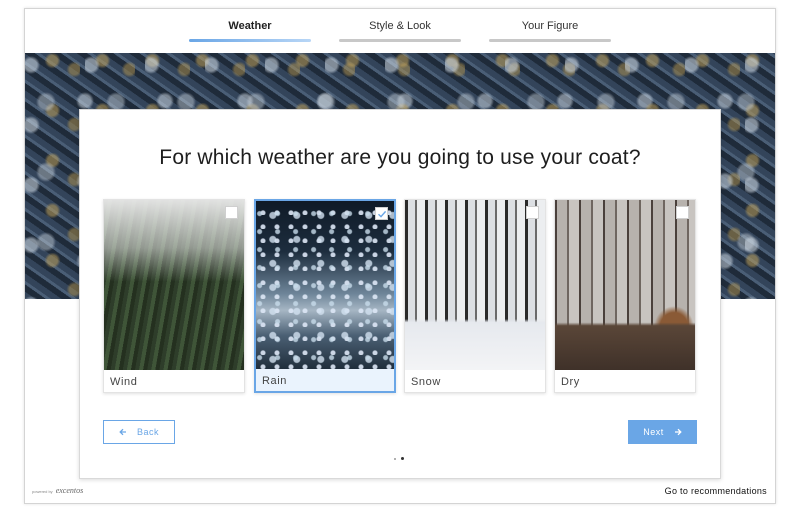 Image resolution: width=800 pixels, height=512 pixels. I want to click on check-icon, so click(381, 214).